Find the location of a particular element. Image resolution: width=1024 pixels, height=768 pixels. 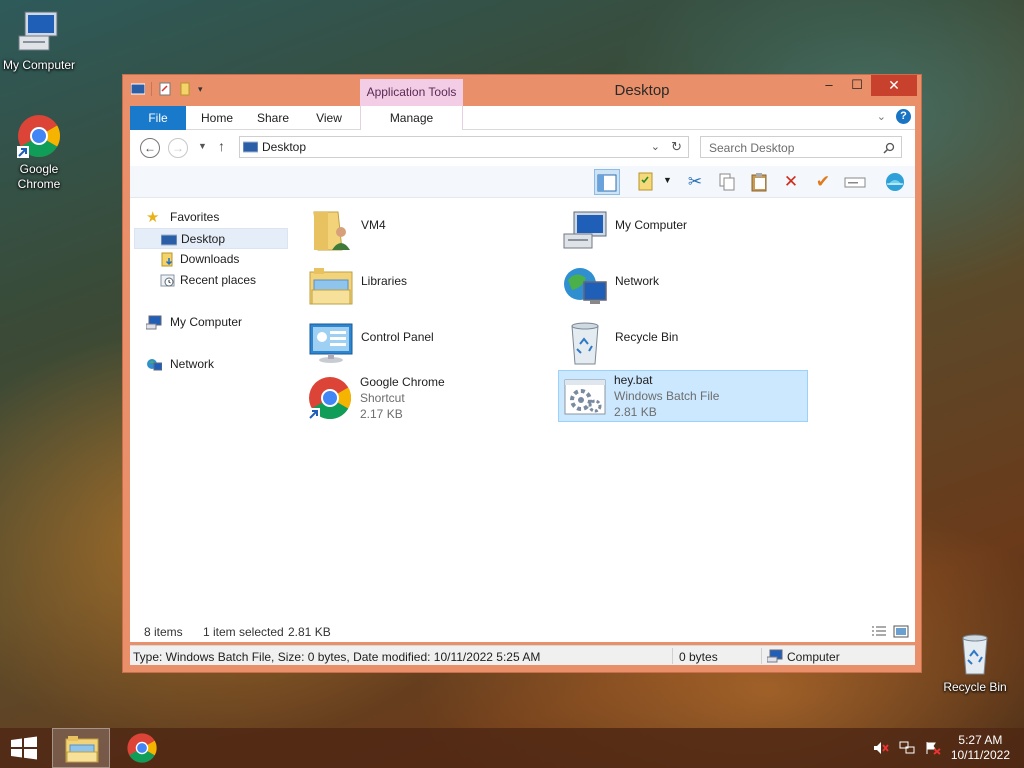

copy-button is located at coordinates (727, 182).